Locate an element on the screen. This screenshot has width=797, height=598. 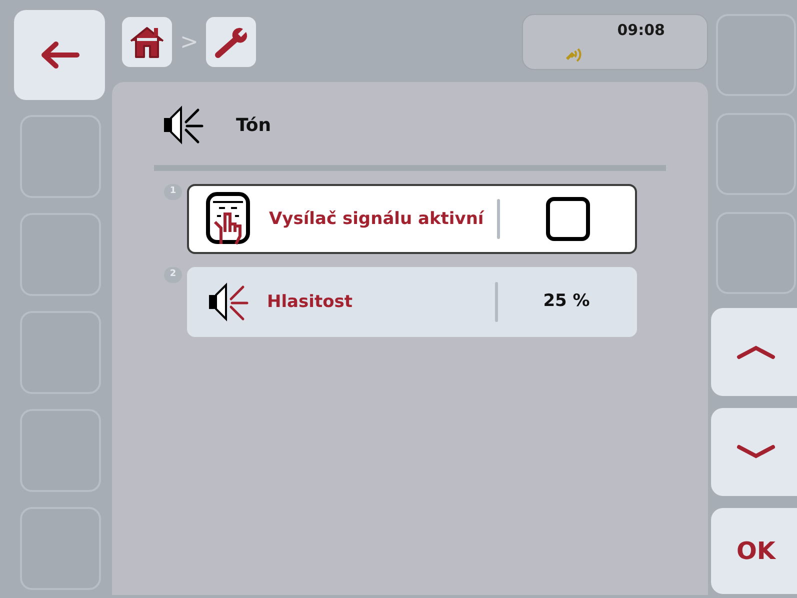
row-number: 2 is located at coordinates (173, 275).